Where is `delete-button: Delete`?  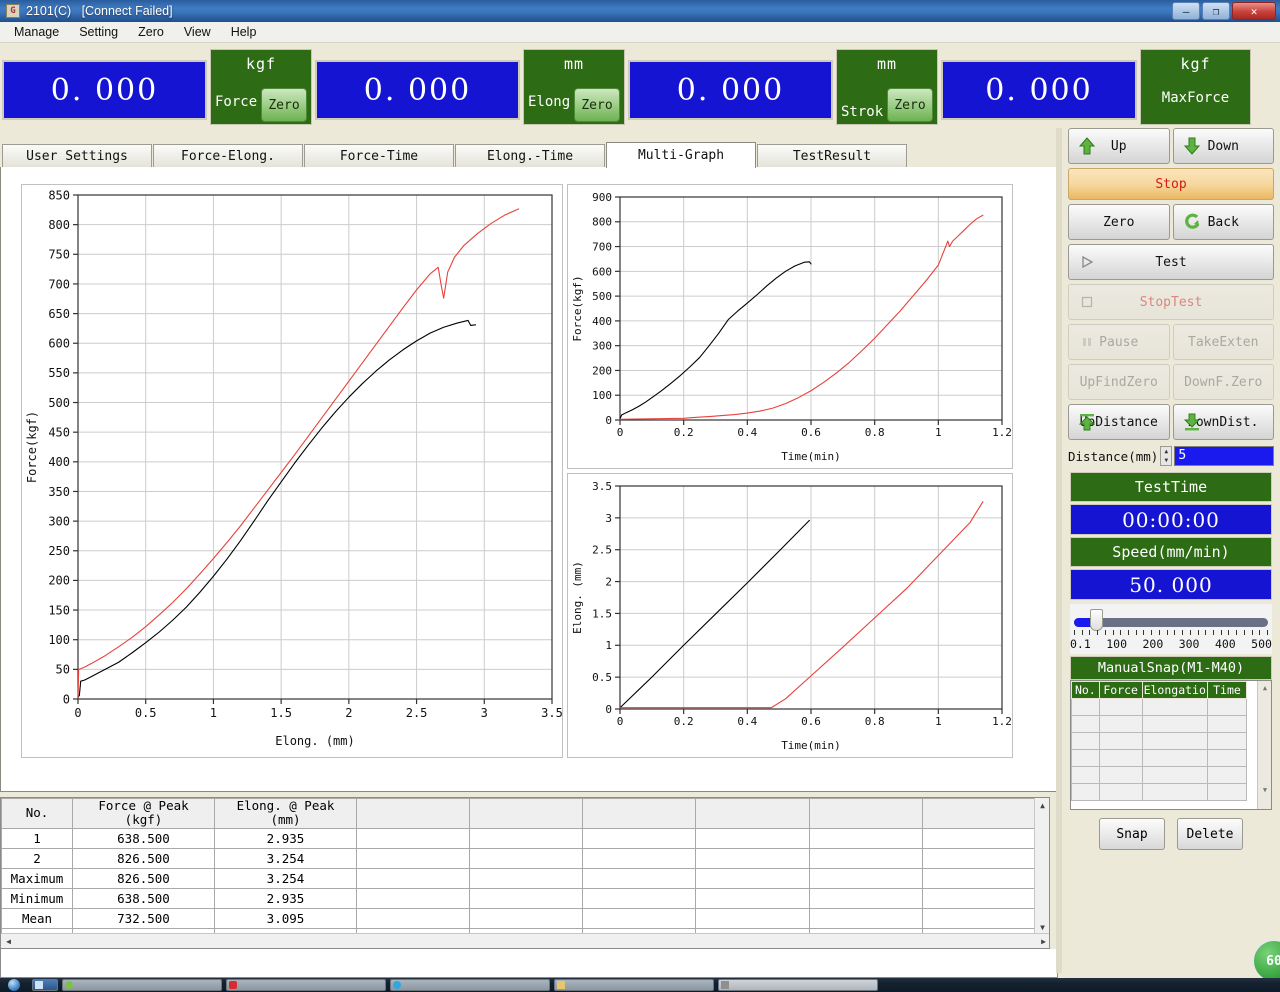
delete-button: Delete is located at coordinates (1210, 834).